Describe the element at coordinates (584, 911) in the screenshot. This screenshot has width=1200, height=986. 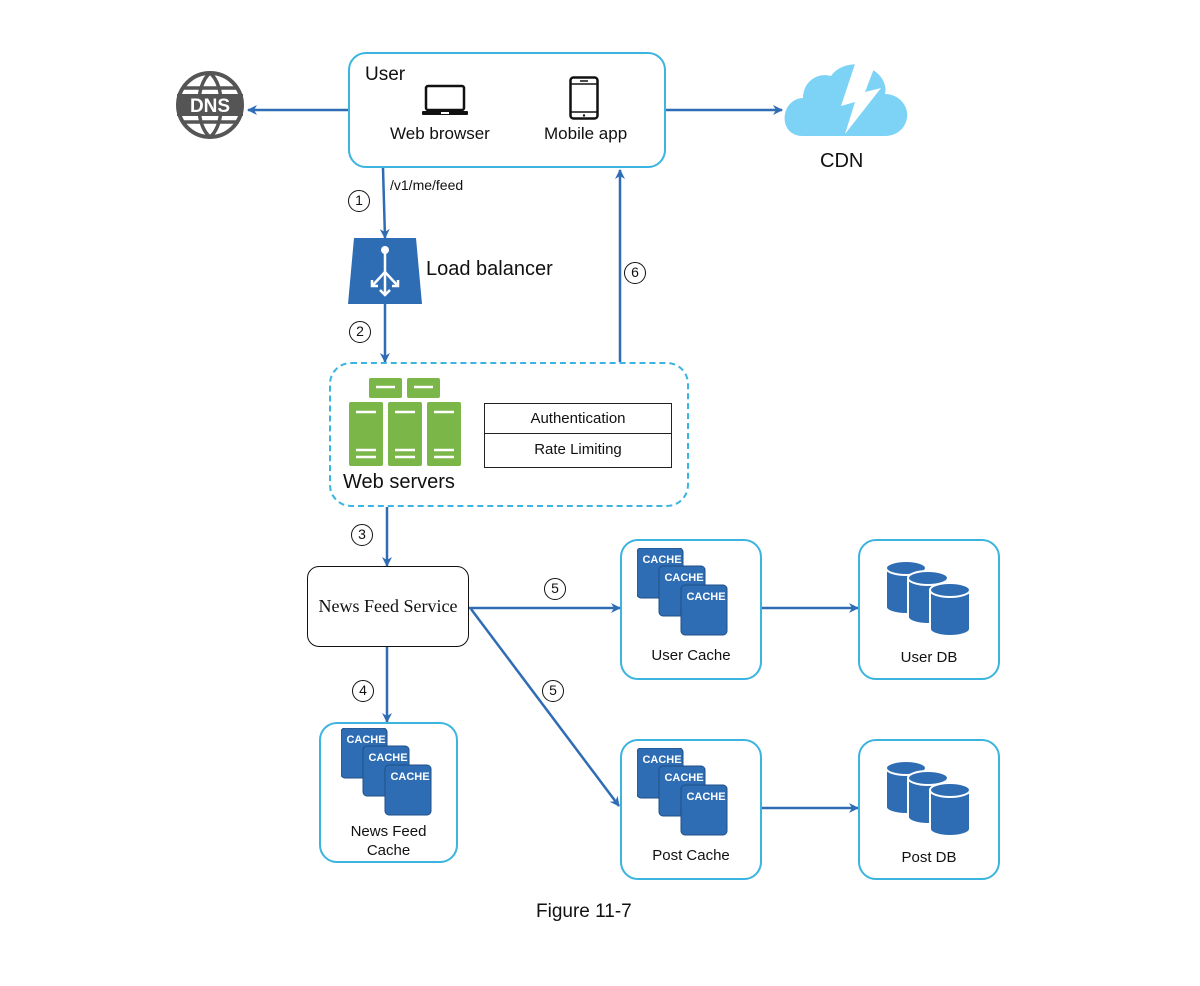
I see `figure-caption: Figure 11-7` at that location.